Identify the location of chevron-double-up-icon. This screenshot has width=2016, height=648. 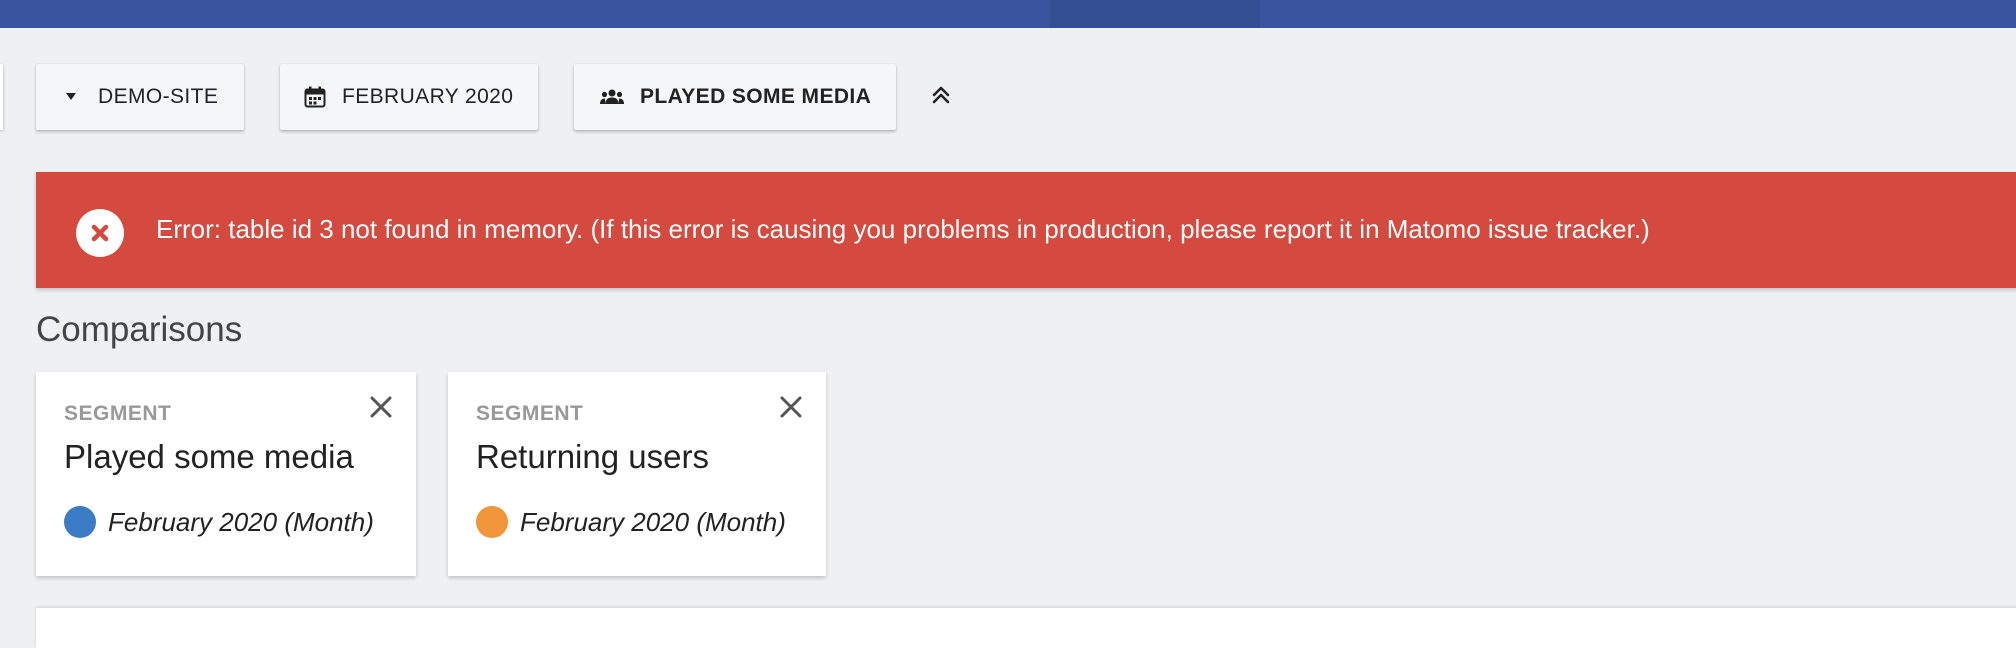
(941, 95).